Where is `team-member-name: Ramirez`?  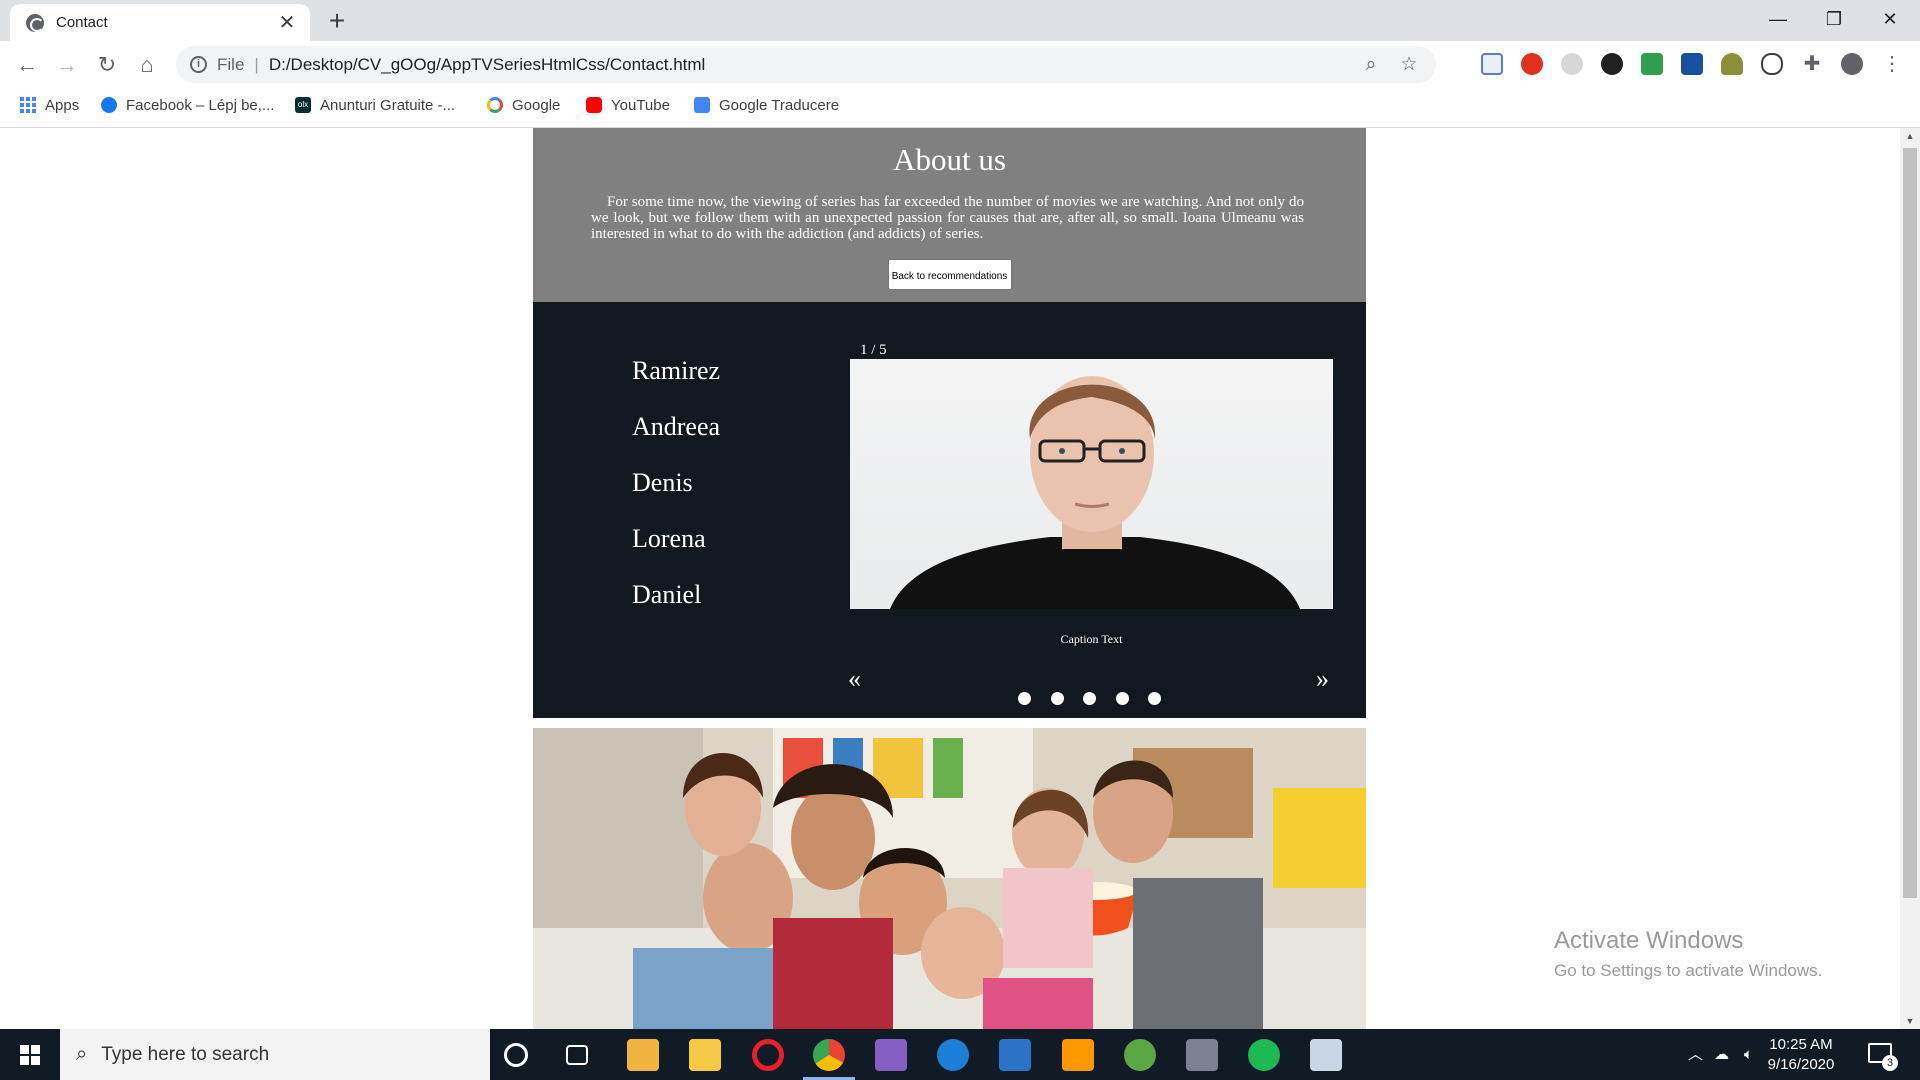
team-member-name: Ramirez is located at coordinates (676, 384).